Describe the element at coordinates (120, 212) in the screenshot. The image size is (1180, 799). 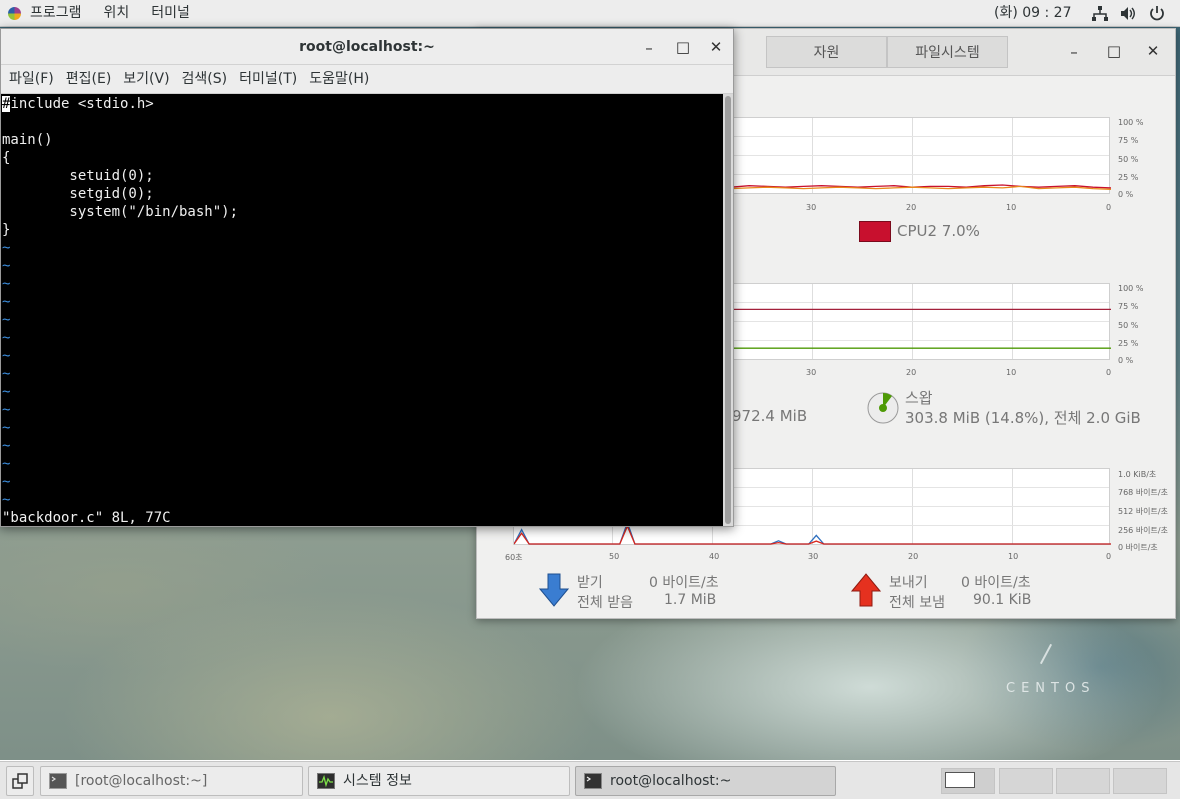
I see `code-line: system("/bin/bash");` at that location.